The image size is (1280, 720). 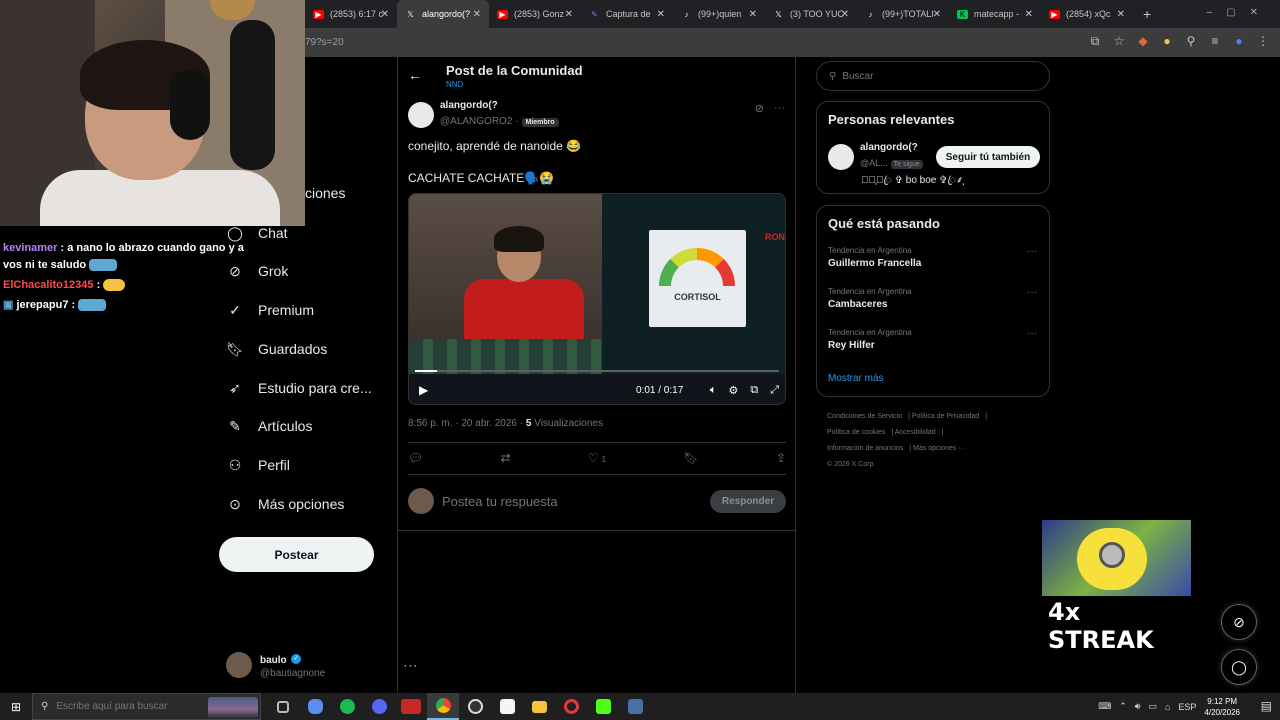 I want to click on avatar, so click(x=841, y=156).